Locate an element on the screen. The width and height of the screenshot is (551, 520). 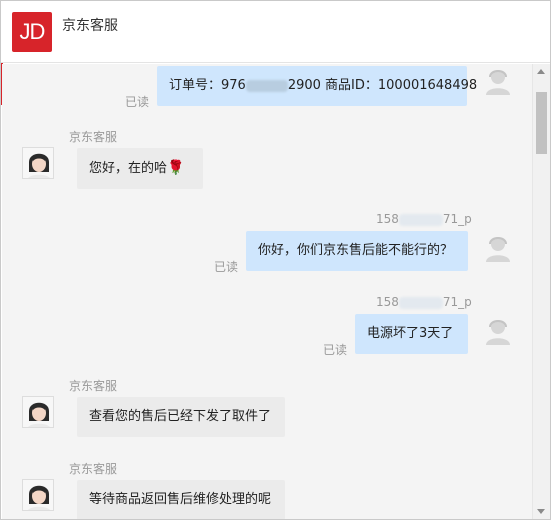
message-bubble-outgoing: 电源坏了3天了 is located at coordinates (411, 334).